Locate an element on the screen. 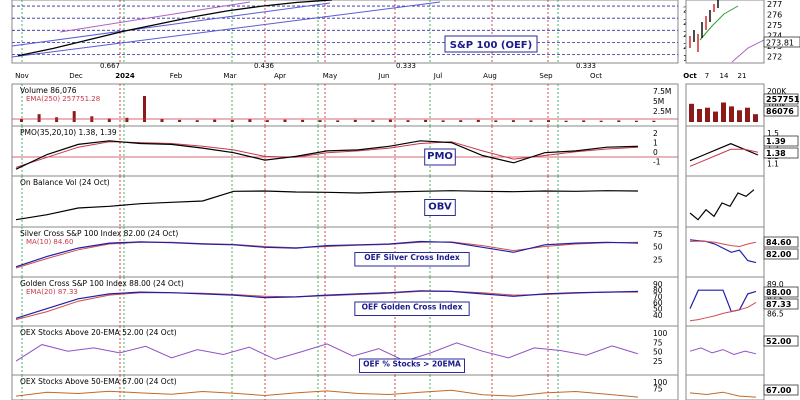  zoom-x-label: 21 is located at coordinates (742, 76).